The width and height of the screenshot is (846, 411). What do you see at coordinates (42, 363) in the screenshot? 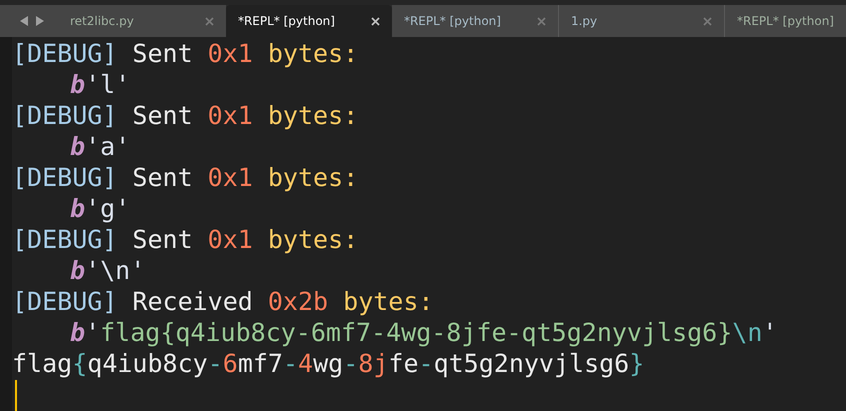
I see `output-text: flag` at bounding box center [42, 363].